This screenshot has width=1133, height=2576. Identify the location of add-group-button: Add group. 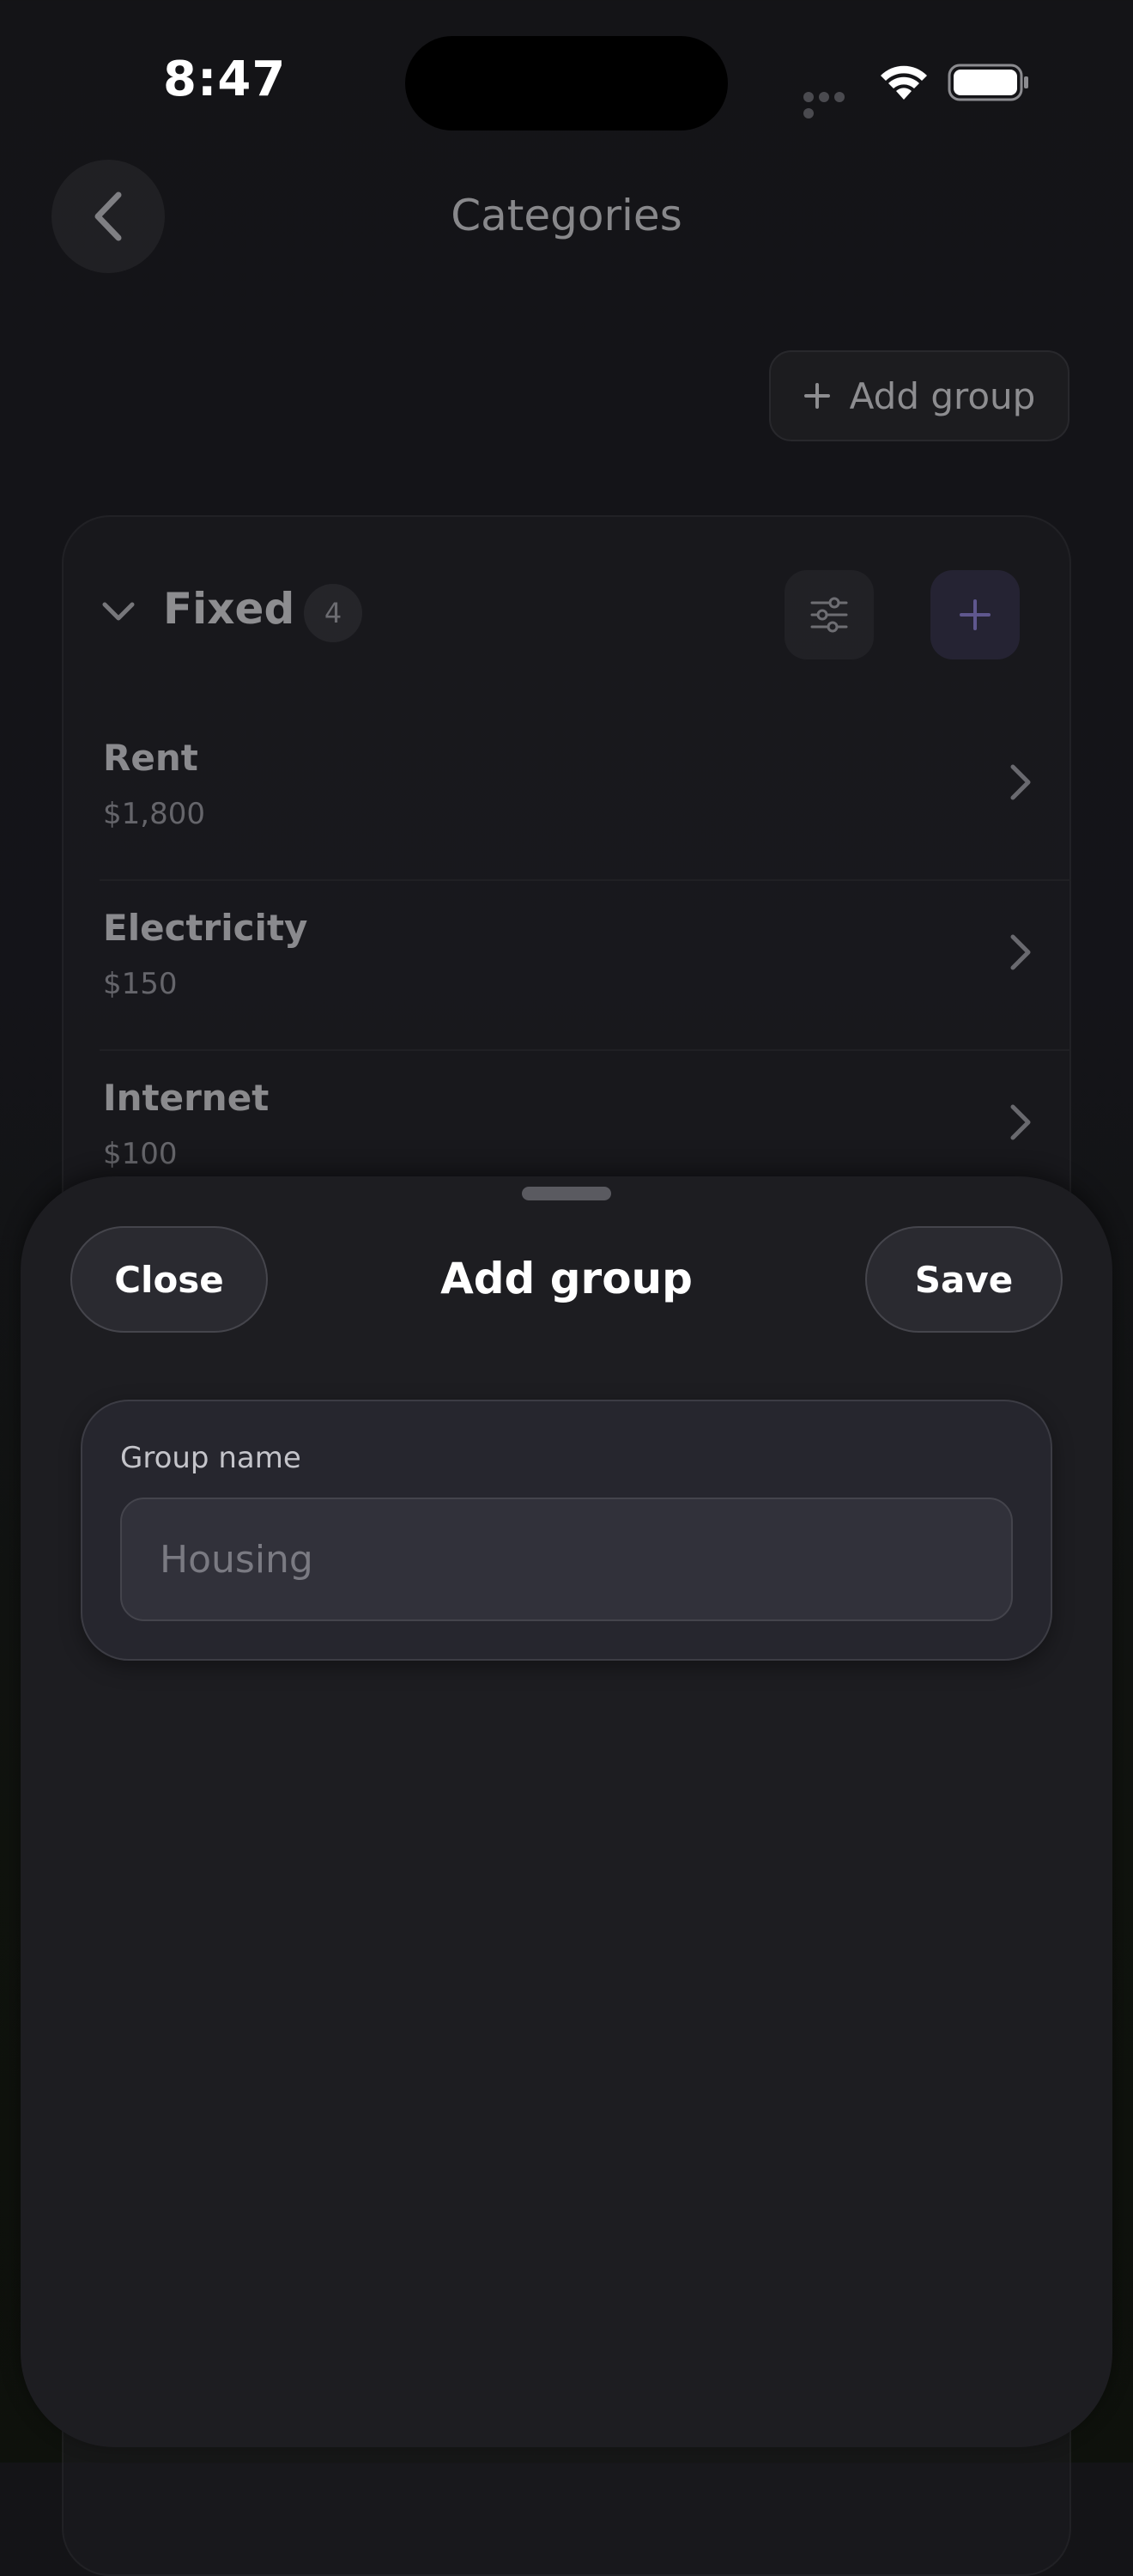
(919, 396).